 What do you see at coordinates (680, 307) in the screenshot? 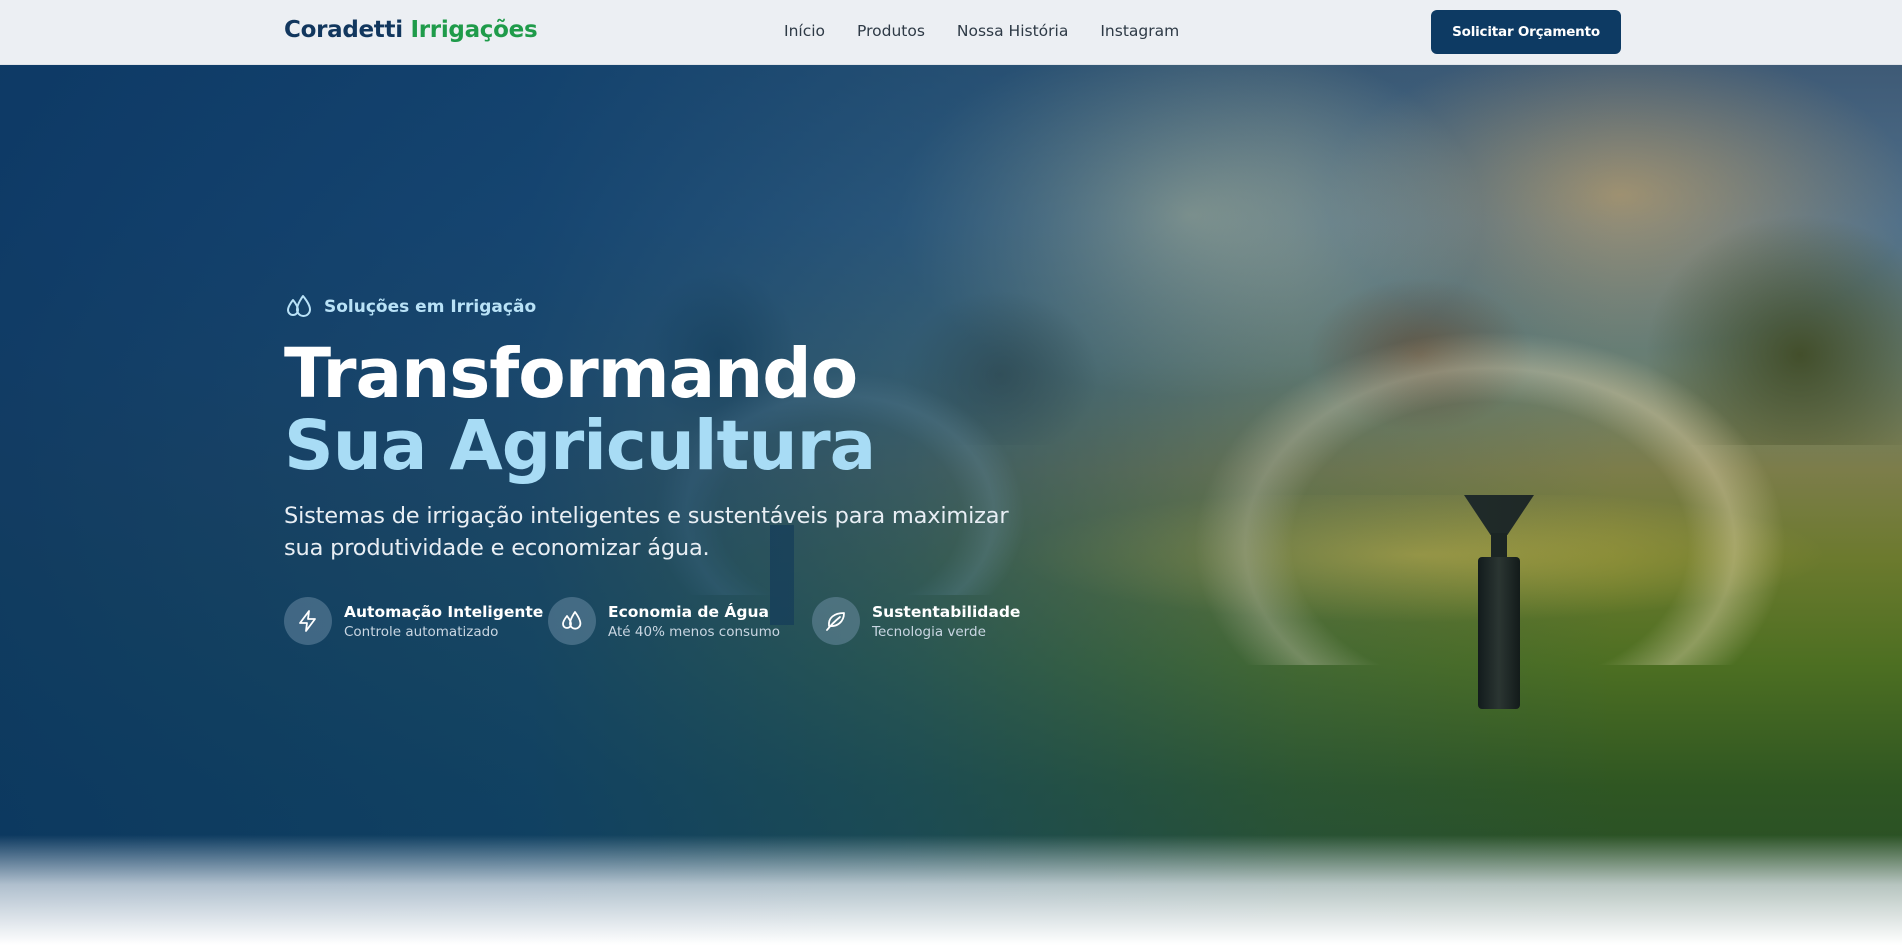
I see `hero-kicker: Soluções em Irrigação` at bounding box center [680, 307].